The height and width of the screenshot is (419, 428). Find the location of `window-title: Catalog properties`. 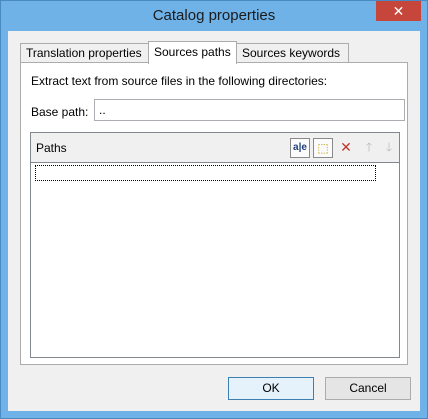

window-title: Catalog properties is located at coordinates (214, 15).